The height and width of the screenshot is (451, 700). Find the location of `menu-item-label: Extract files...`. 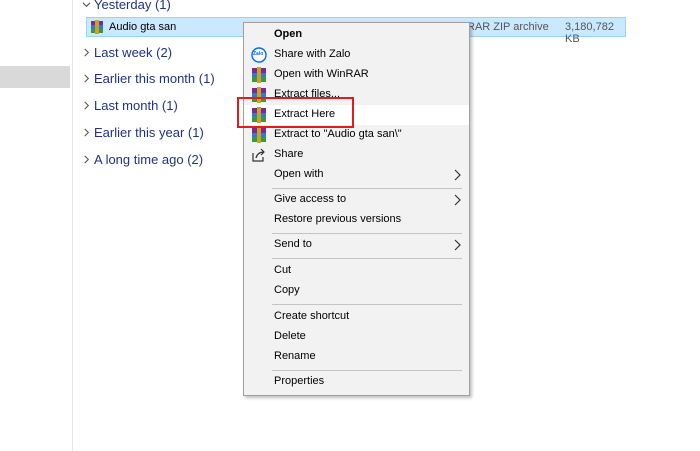

menu-item-label: Extract files... is located at coordinates (307, 94).